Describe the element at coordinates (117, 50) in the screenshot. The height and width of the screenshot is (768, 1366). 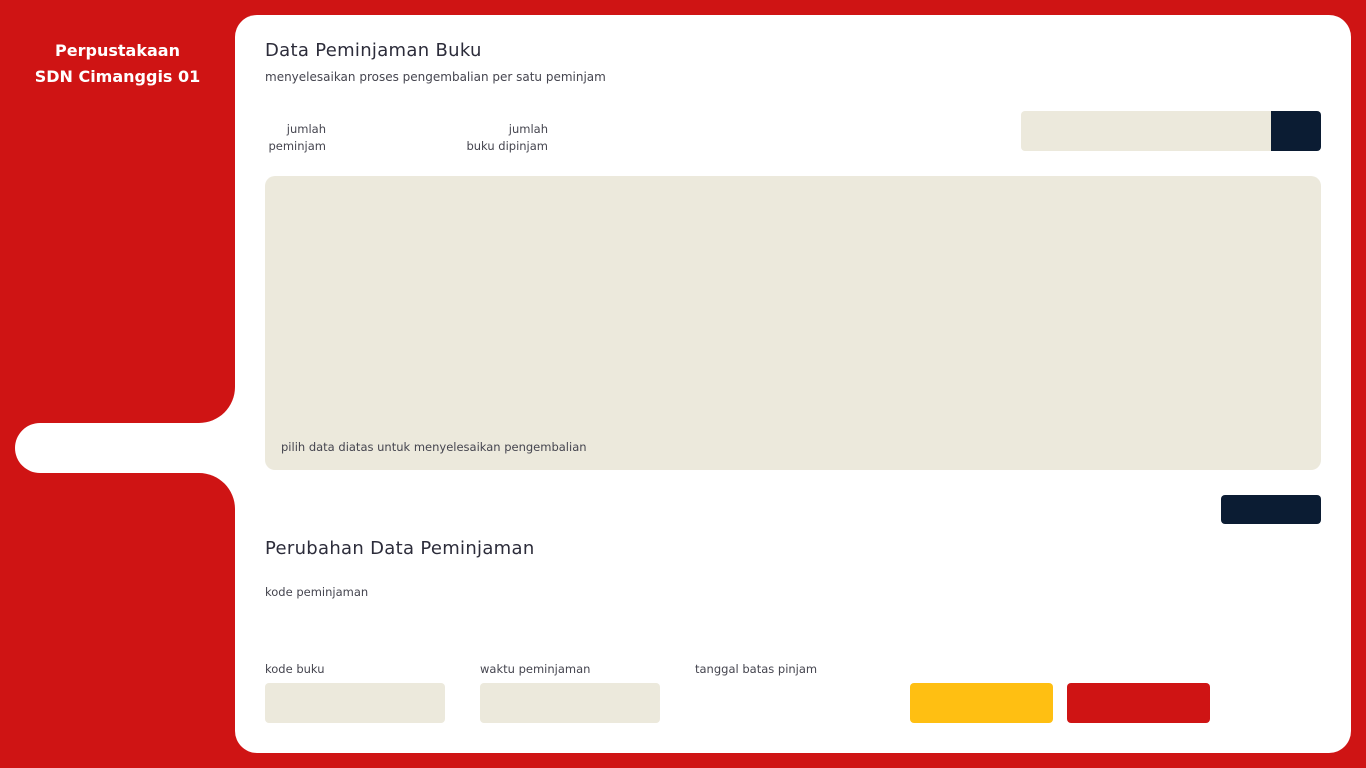
I see `brand-line-1: Perpustakaan` at that location.